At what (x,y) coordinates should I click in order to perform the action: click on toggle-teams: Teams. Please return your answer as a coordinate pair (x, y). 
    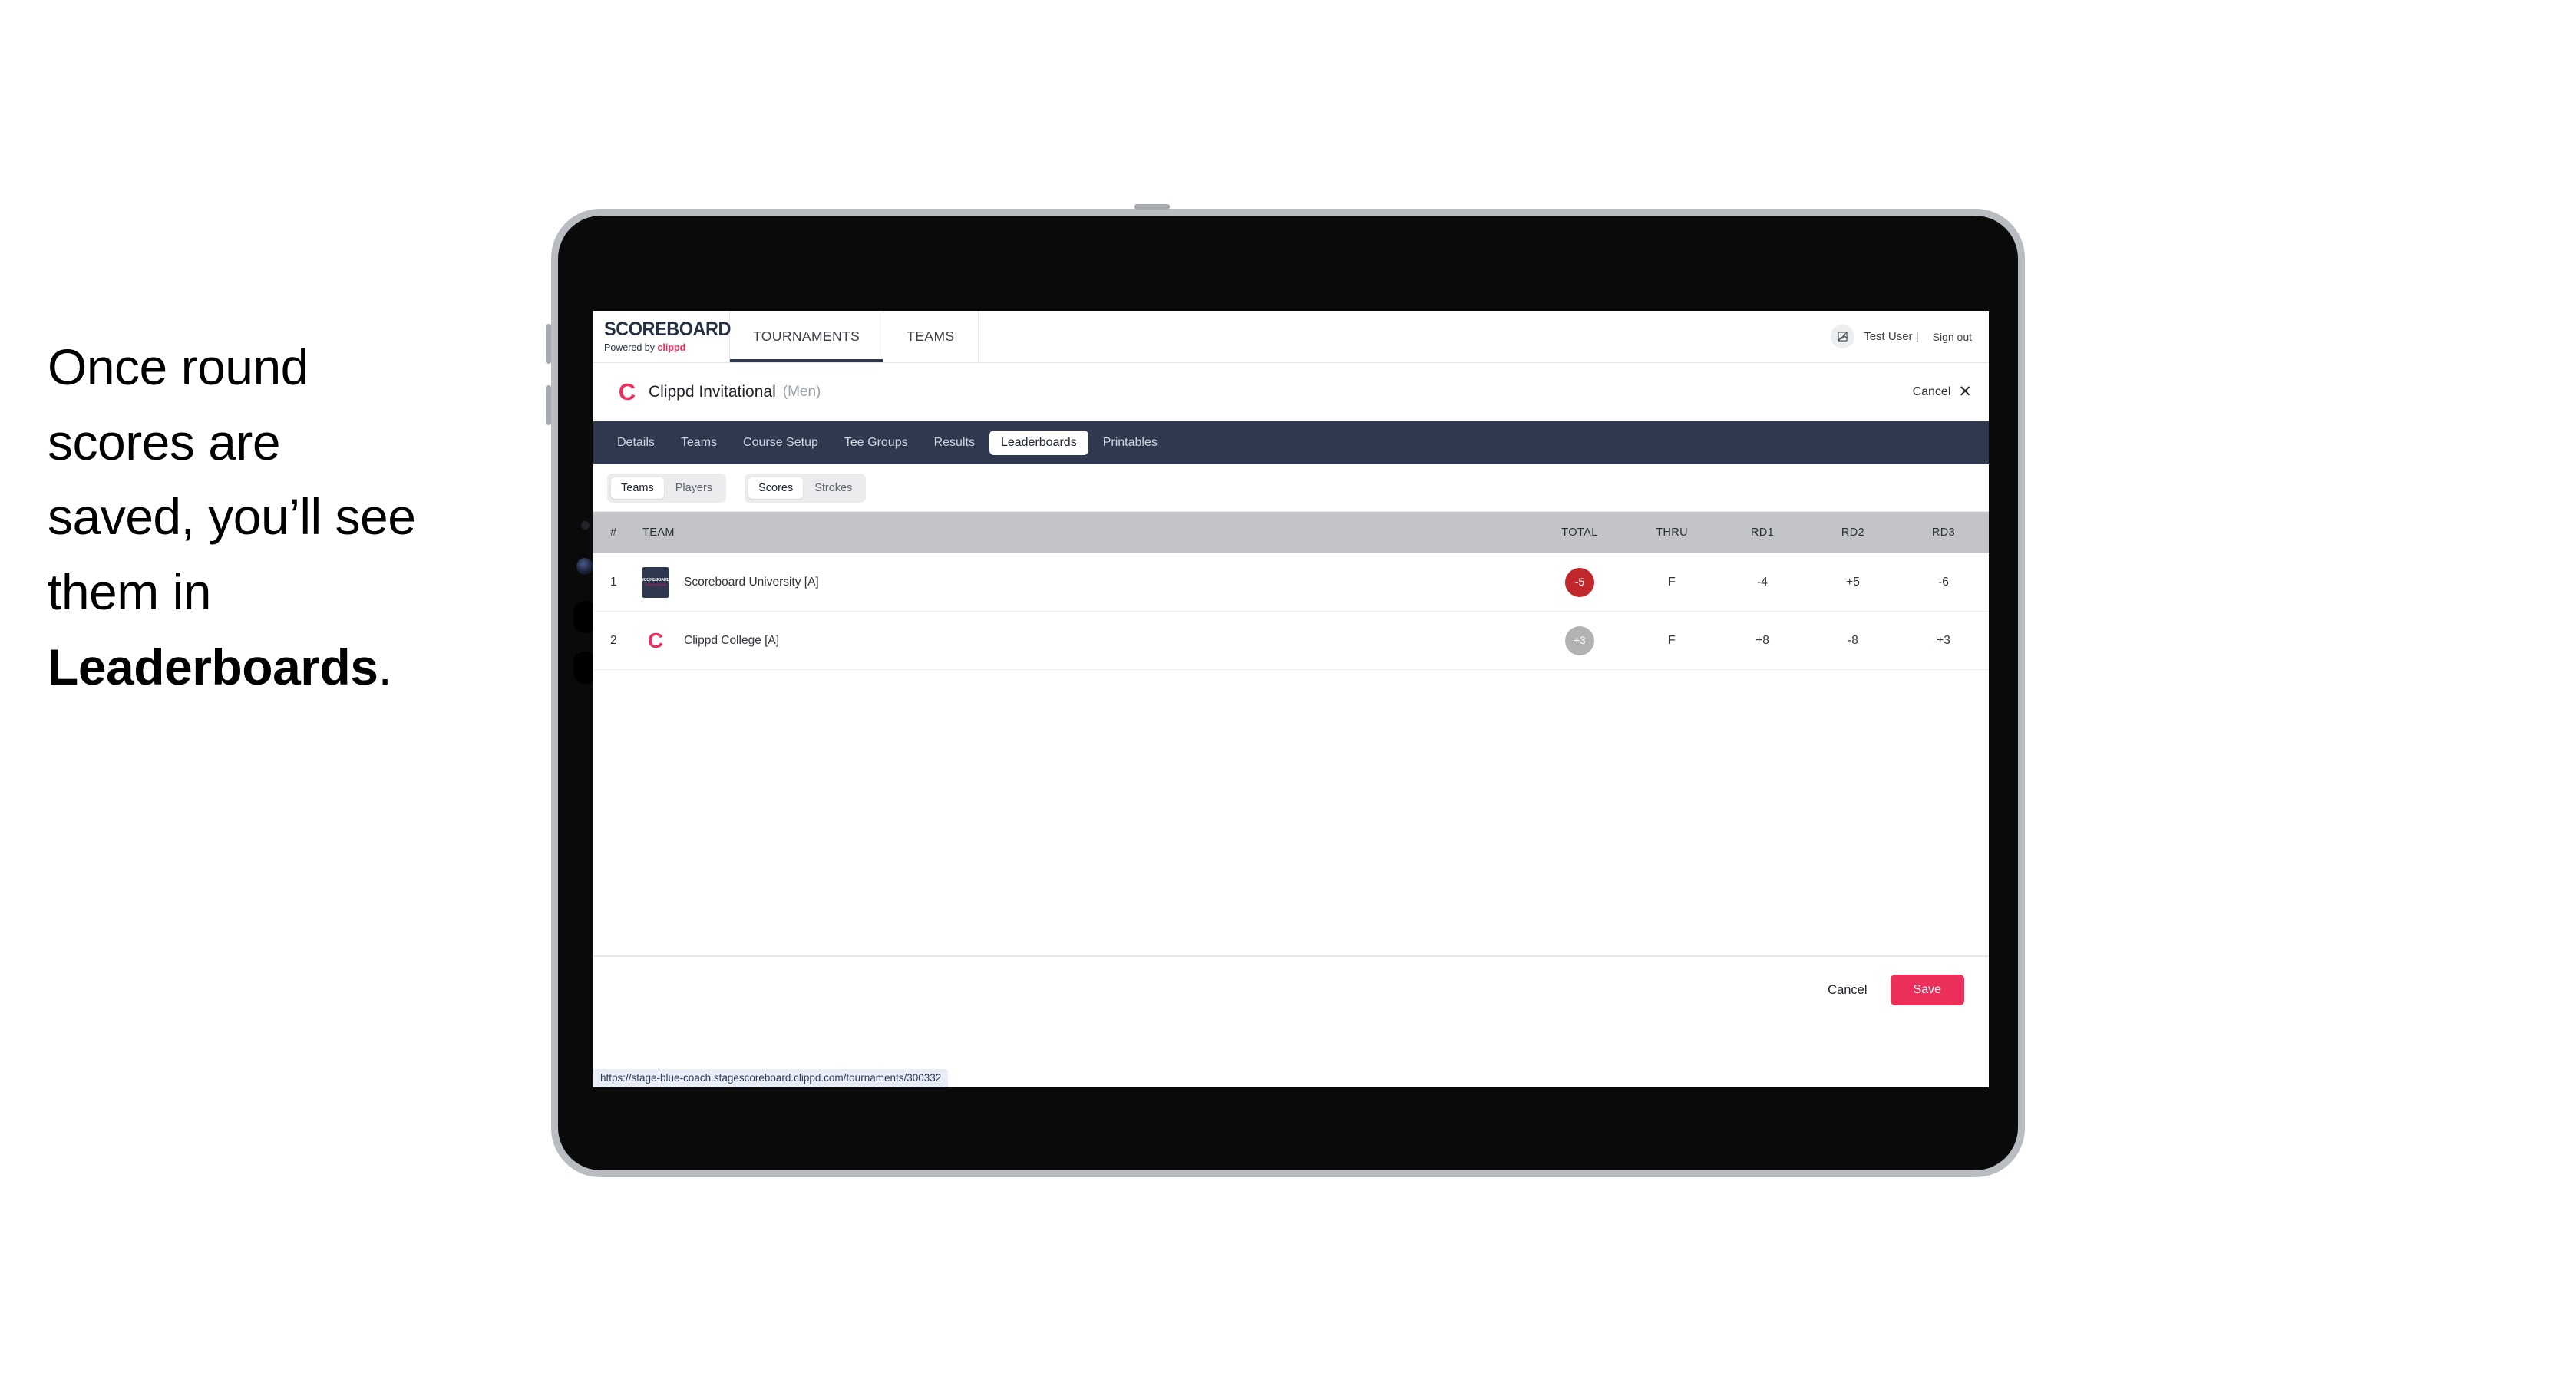
    Looking at the image, I should click on (637, 488).